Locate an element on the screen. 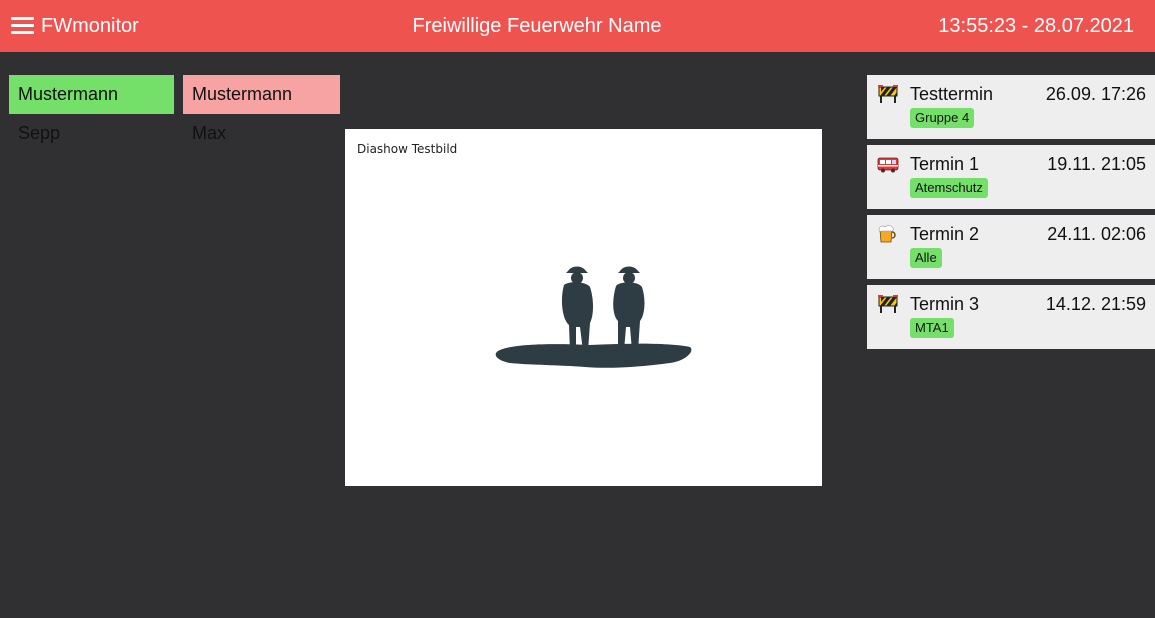  event-group-badge: Gruppe 4 is located at coordinates (942, 118).